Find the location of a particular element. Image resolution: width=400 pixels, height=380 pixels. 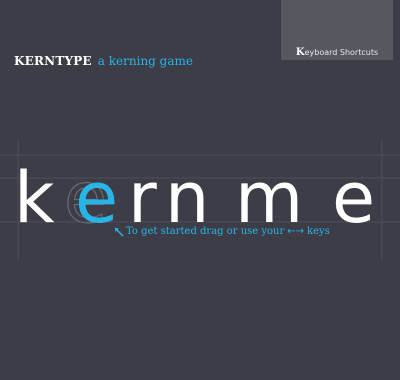

letter-k: k is located at coordinates (34, 198).